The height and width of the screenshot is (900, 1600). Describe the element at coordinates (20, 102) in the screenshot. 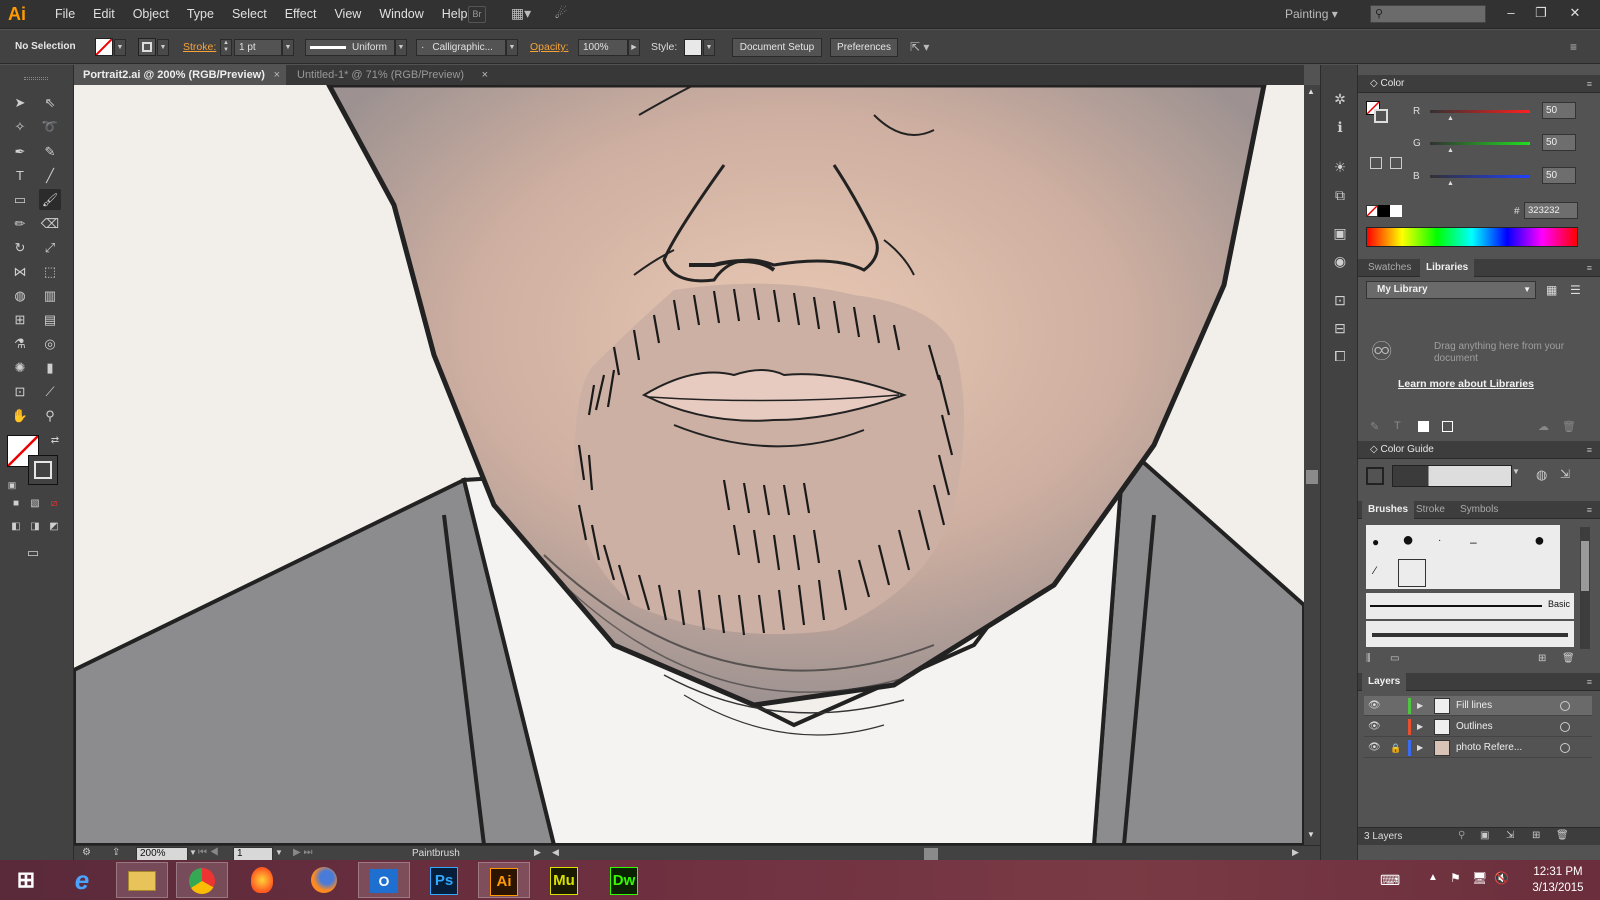

I see `selection-tool-icon: ➤` at that location.